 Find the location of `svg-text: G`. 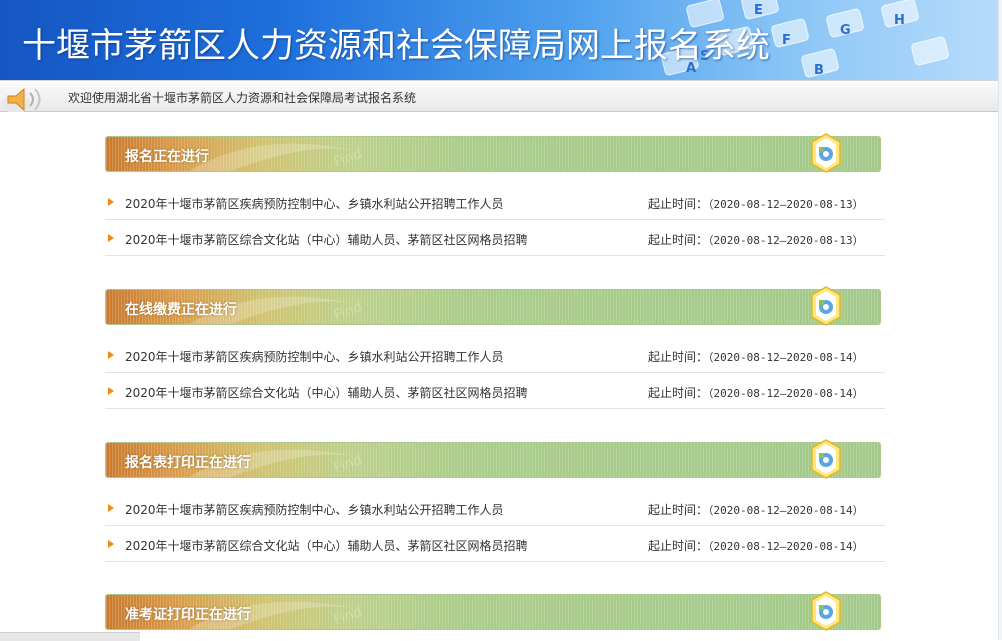

svg-text: G is located at coordinates (845, 30).